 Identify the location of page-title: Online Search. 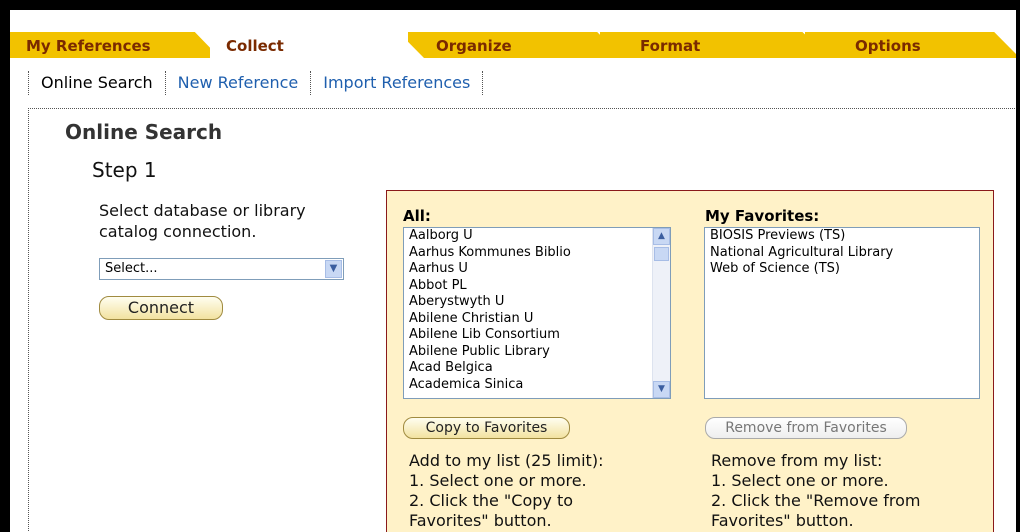
(144, 132).